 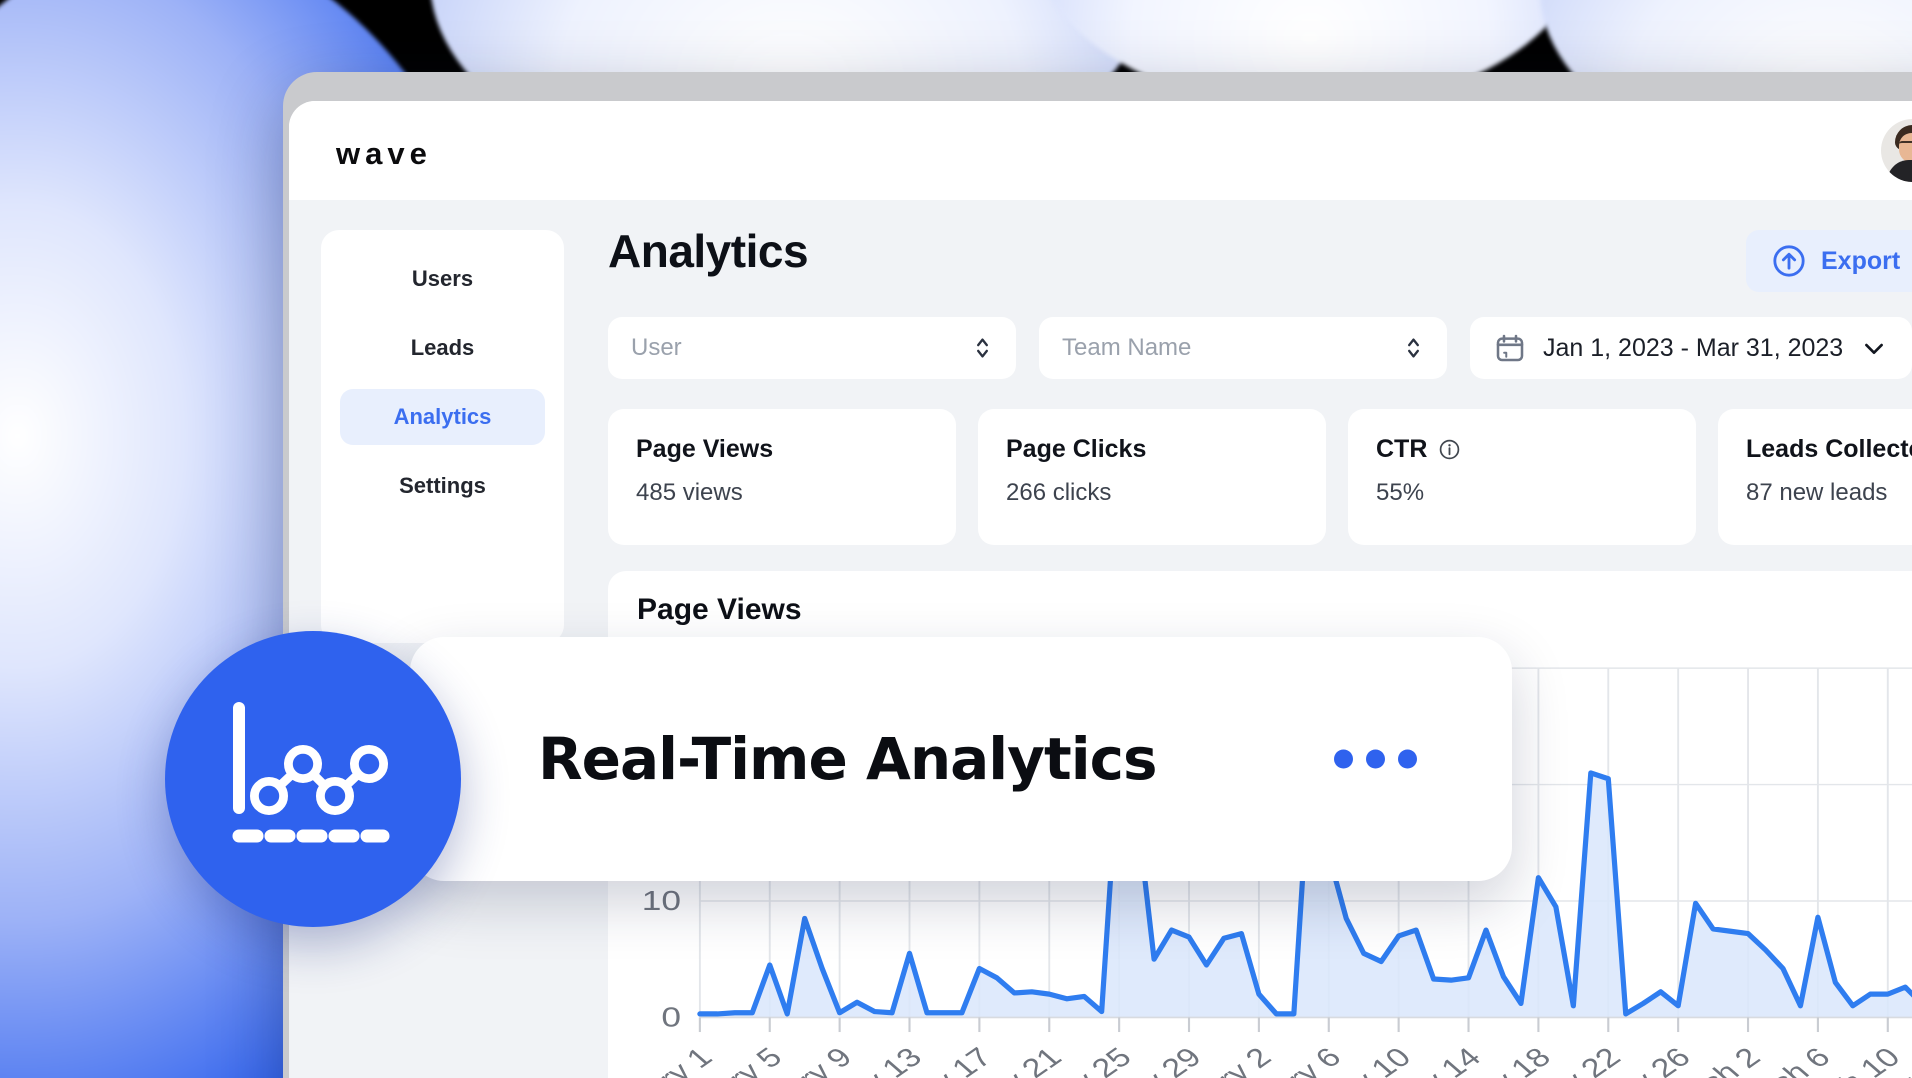 What do you see at coordinates (719, 609) in the screenshot?
I see `chart-title: Page Views` at bounding box center [719, 609].